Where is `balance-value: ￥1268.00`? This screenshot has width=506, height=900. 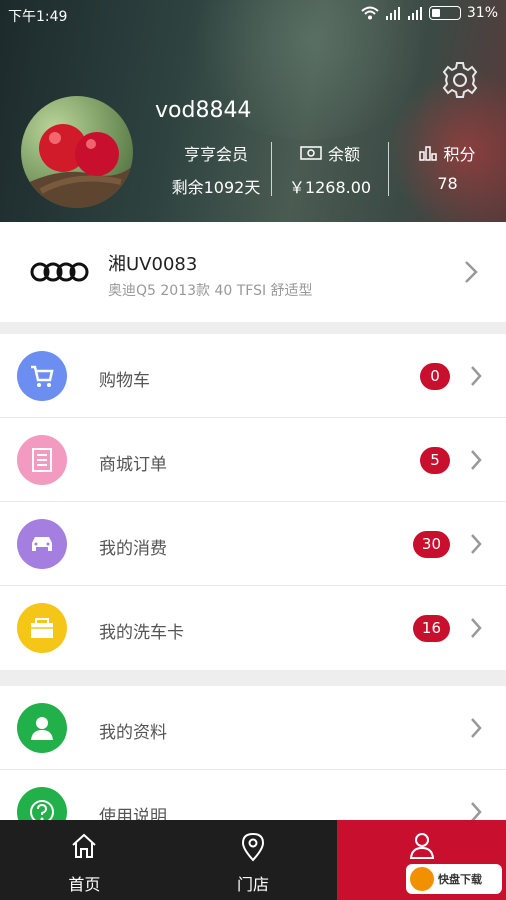 balance-value: ￥1268.00 is located at coordinates (330, 187).